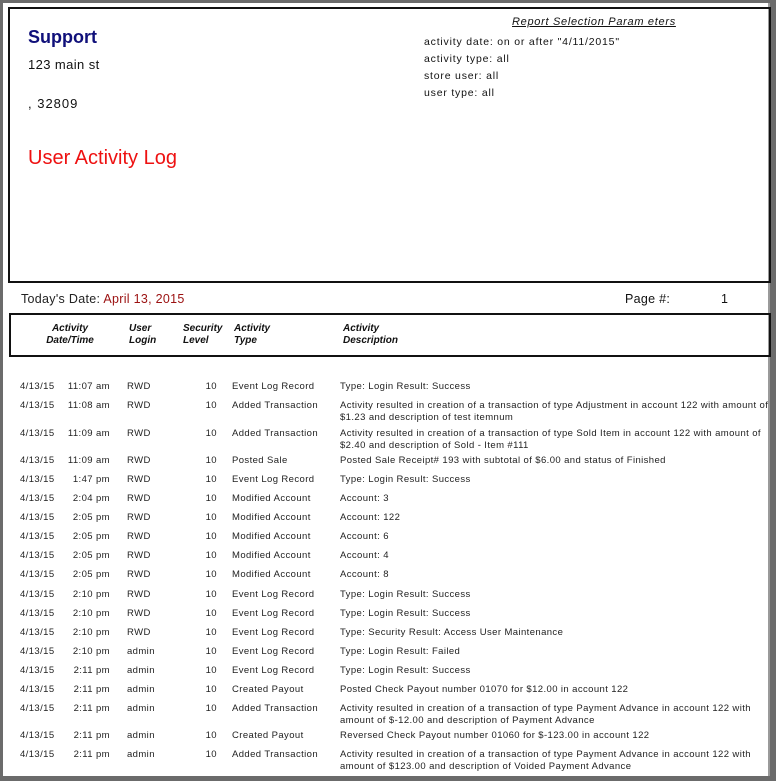  Describe the element at coordinates (70, 334) in the screenshot. I see `column-header-date-time: Activity Date/Time` at that location.